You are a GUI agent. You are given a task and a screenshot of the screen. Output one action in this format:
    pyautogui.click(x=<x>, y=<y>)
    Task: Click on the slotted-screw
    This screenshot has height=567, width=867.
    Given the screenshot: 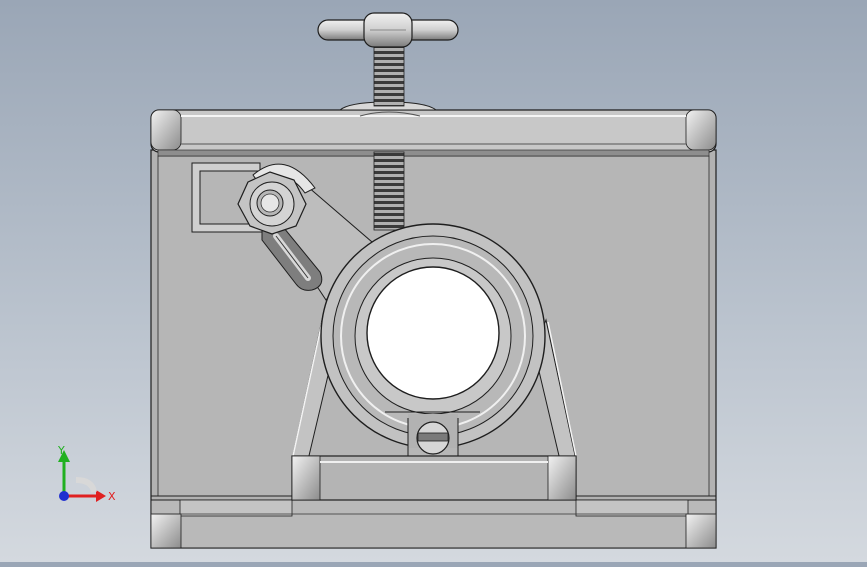 What is the action you would take?
    pyautogui.click(x=433, y=438)
    